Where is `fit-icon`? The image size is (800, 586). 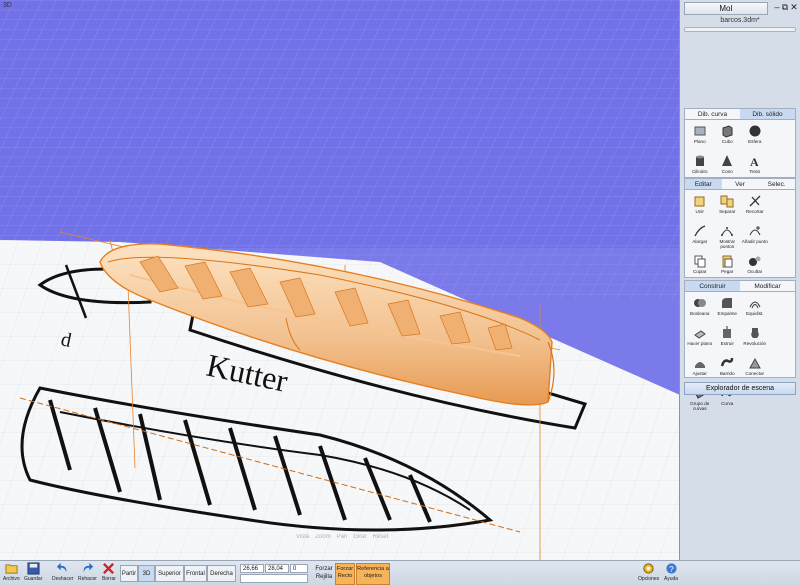
fit-icon is located at coordinates (699, 365).